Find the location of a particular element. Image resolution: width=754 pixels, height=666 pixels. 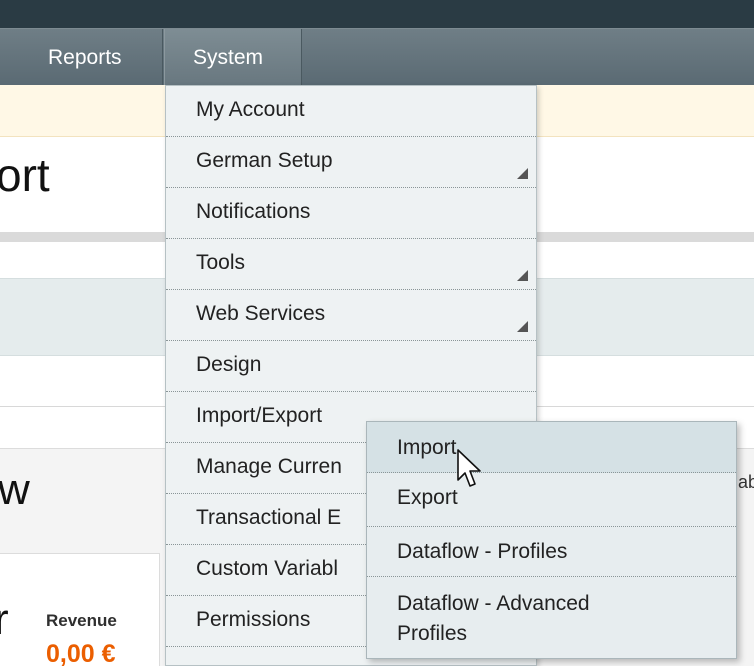

page-heading-fragment: ort is located at coordinates (25, 175).